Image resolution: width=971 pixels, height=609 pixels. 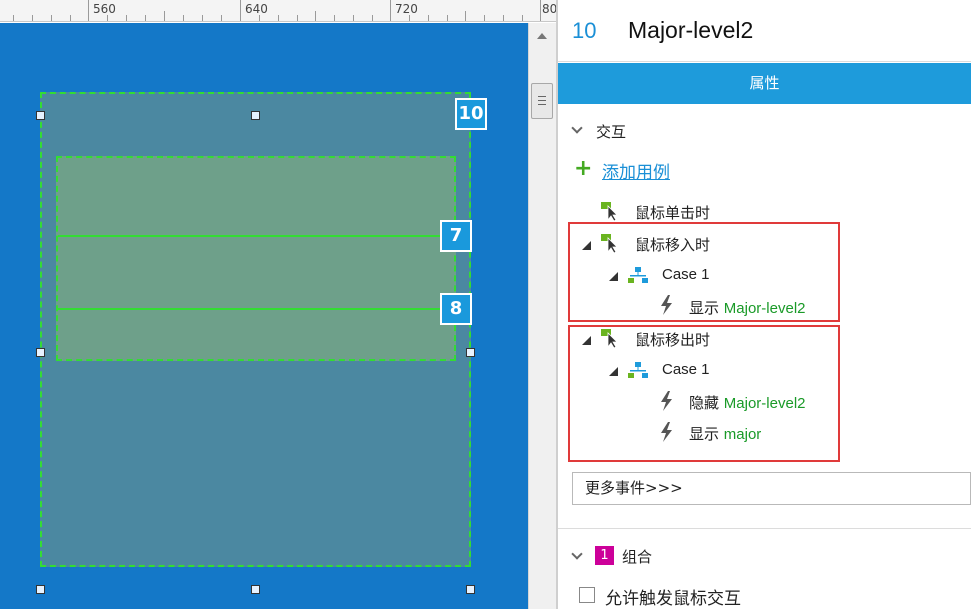 What do you see at coordinates (764, 83) in the screenshot?
I see `tab-properties: 属性` at bounding box center [764, 83].